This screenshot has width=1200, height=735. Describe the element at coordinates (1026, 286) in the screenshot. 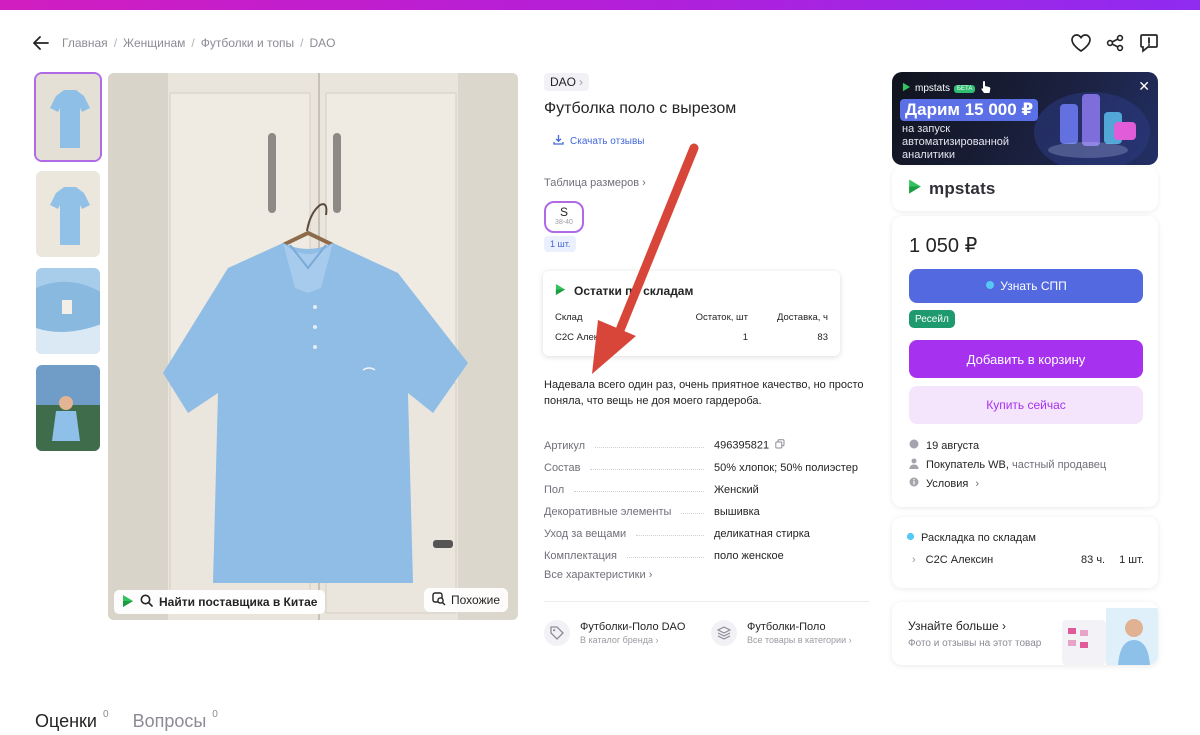

I see `check-spp-button: Узнать СПП` at that location.